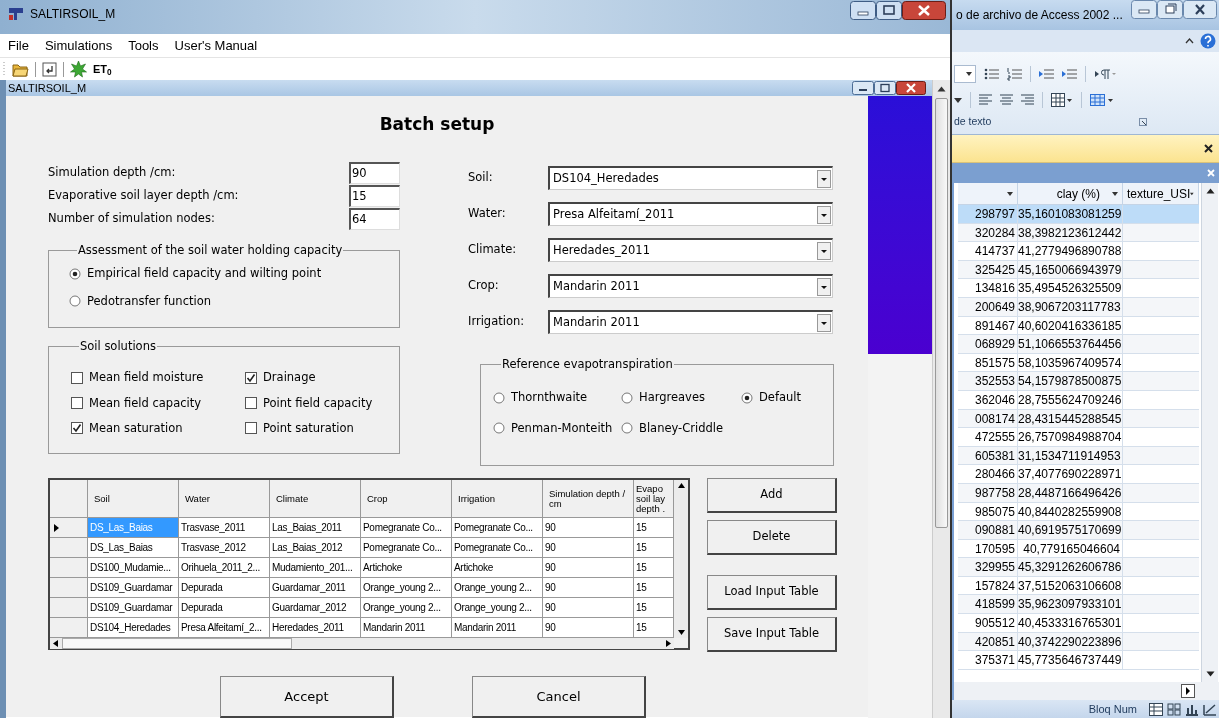  I want to click on column-header: Crop, so click(406, 499).